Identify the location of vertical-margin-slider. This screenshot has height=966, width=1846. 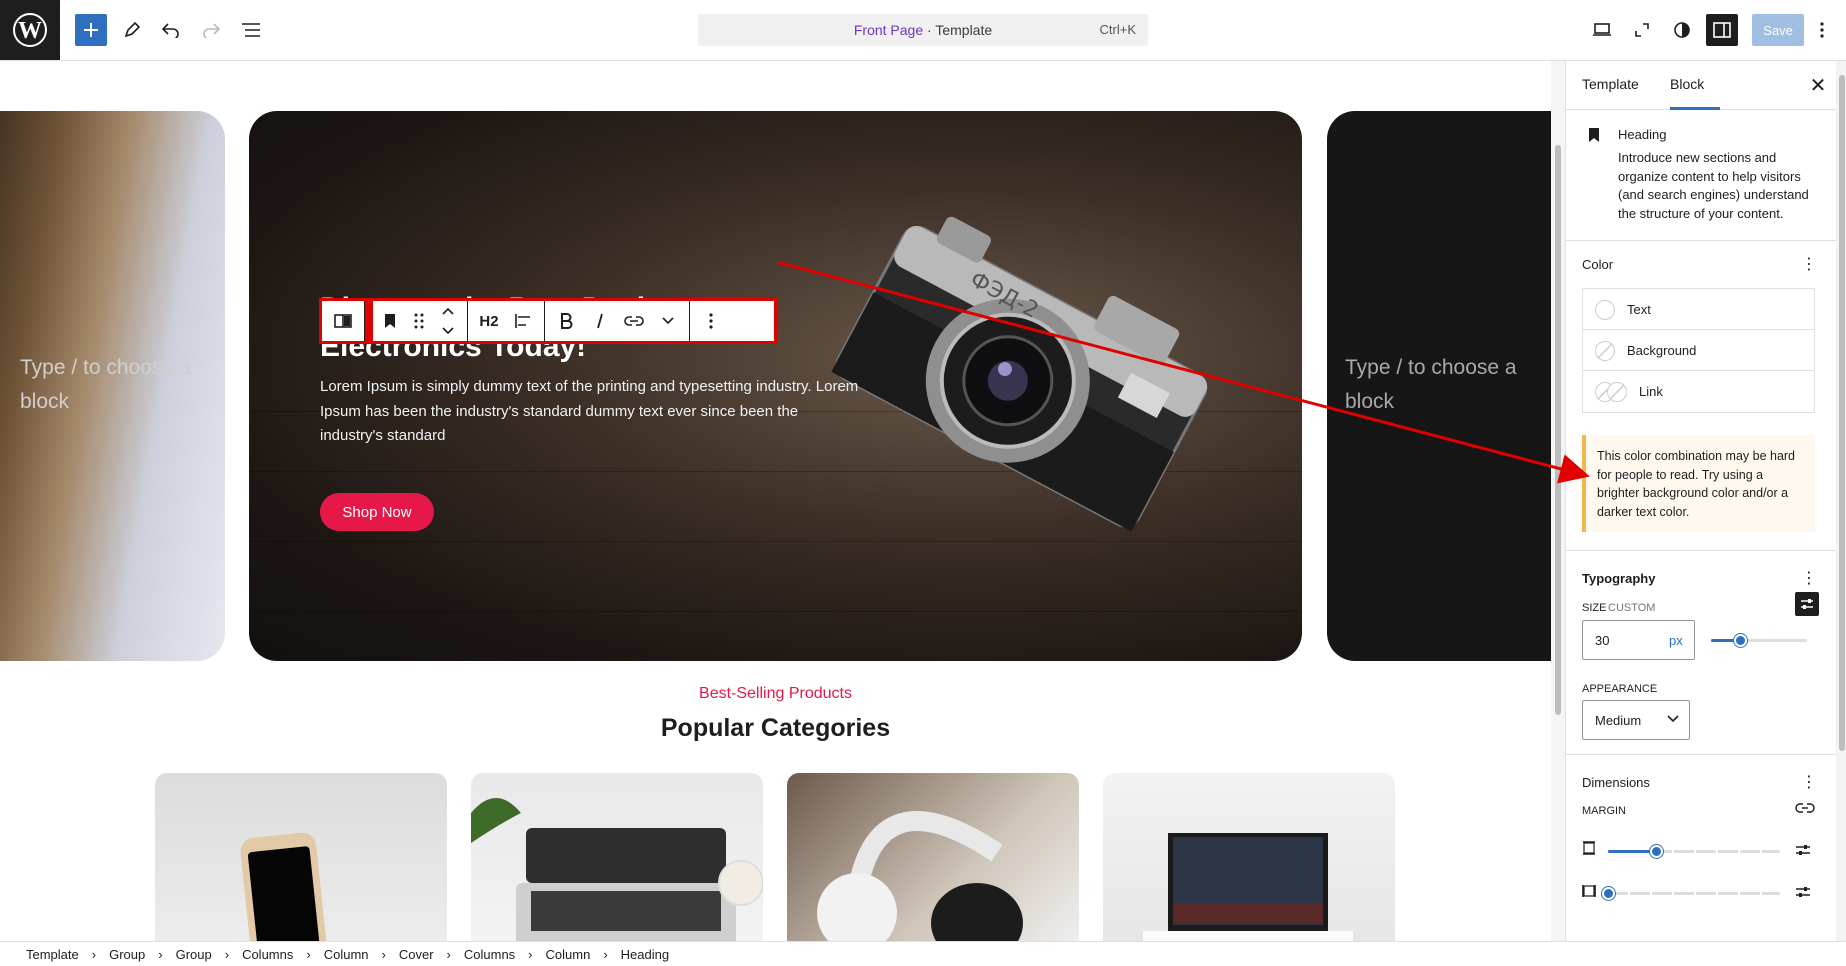
(1694, 851).